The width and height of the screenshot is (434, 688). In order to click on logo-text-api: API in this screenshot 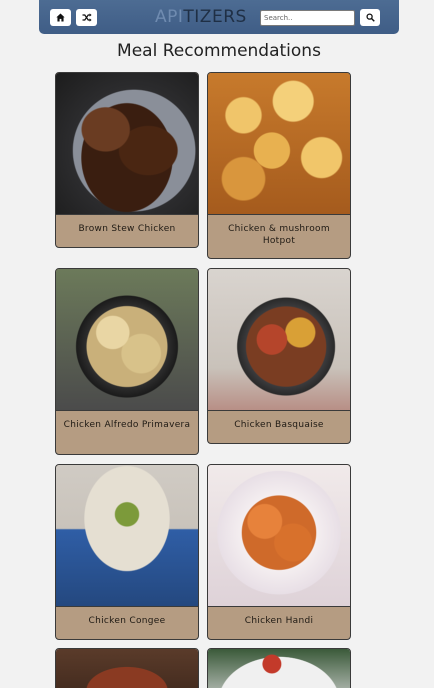, I will do `click(169, 17)`.